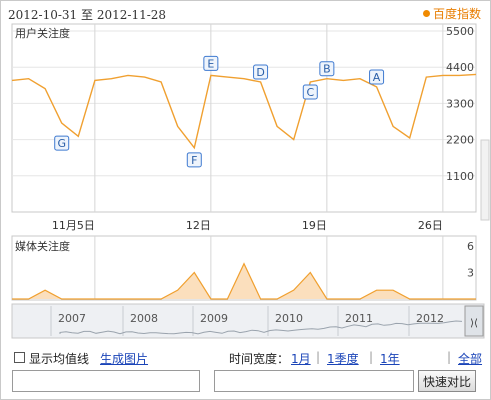 The height and width of the screenshot is (400, 491). I want to click on timeline-year-label: 2008, so click(144, 318).